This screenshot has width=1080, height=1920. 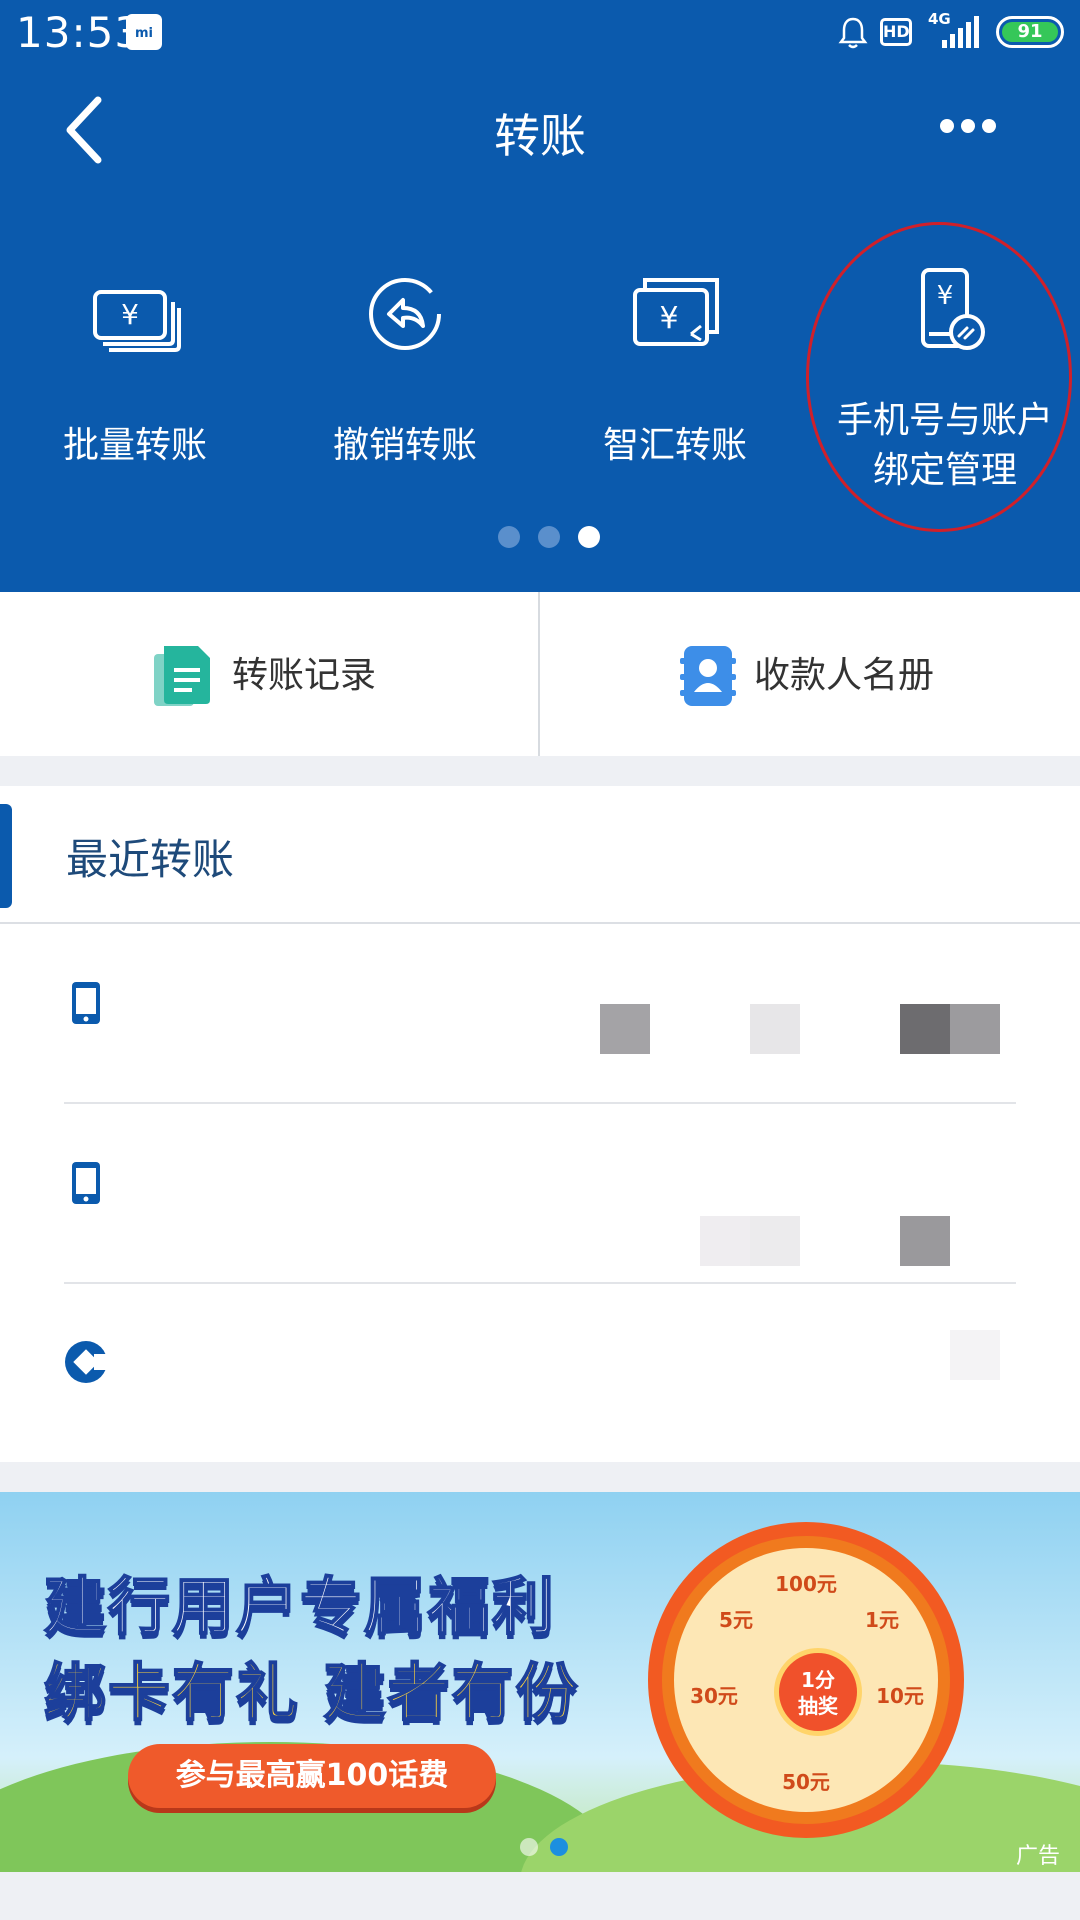 What do you see at coordinates (708, 676) in the screenshot?
I see `contacts-book-icon` at bounding box center [708, 676].